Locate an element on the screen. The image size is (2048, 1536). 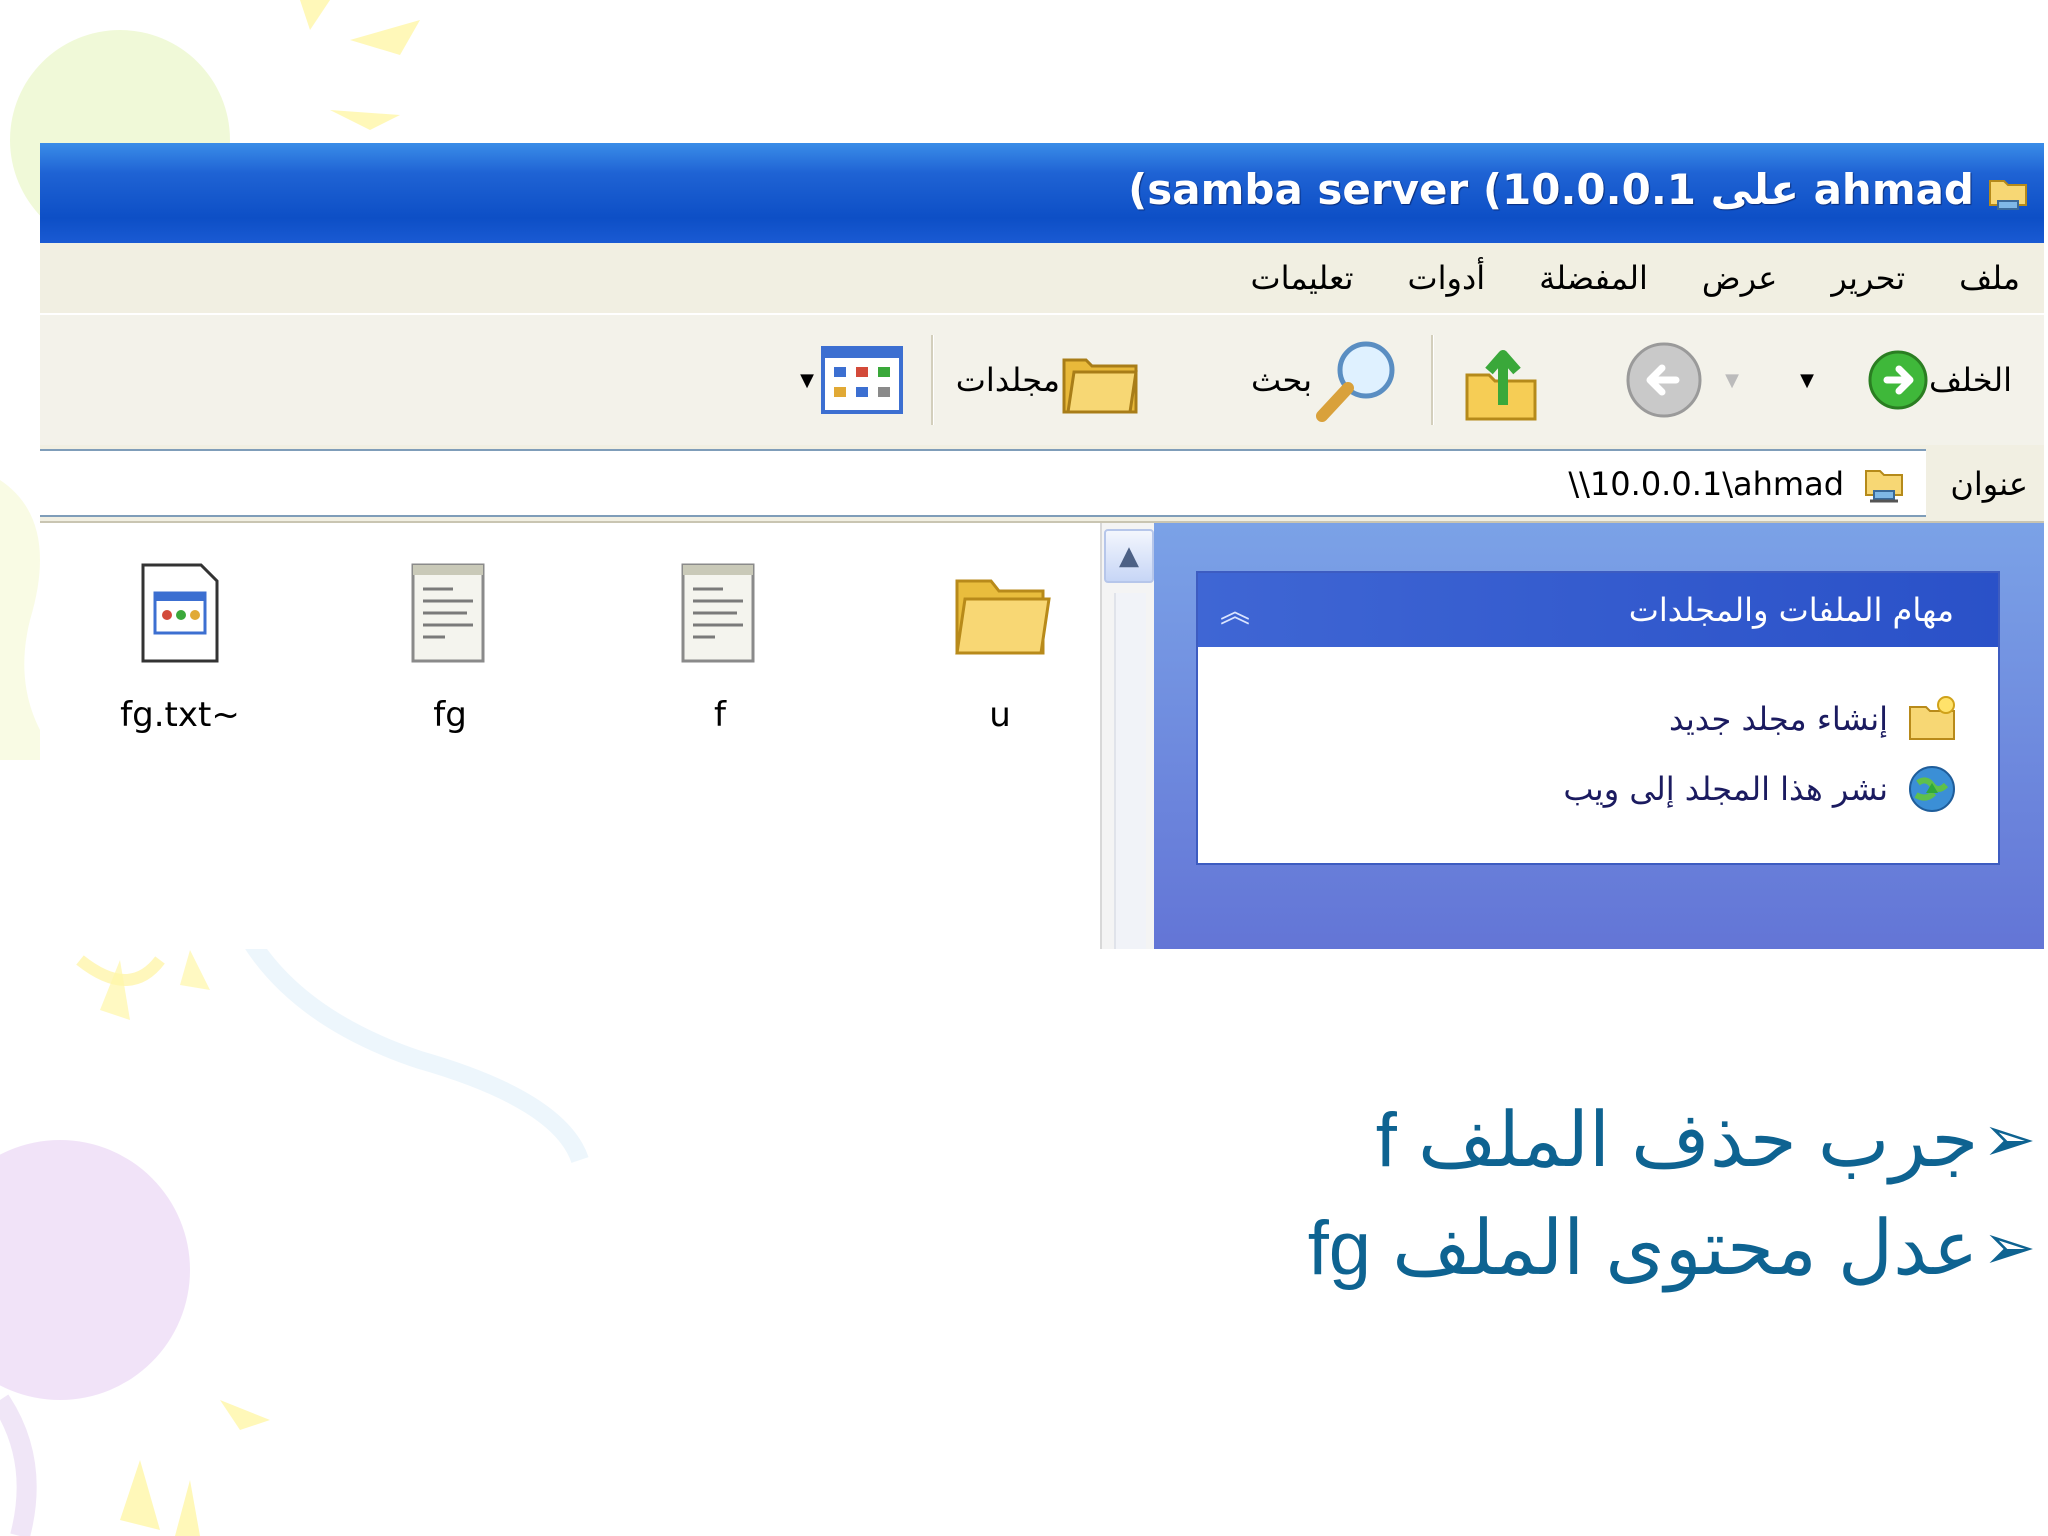
file-name: f is located at coordinates (720, 715).